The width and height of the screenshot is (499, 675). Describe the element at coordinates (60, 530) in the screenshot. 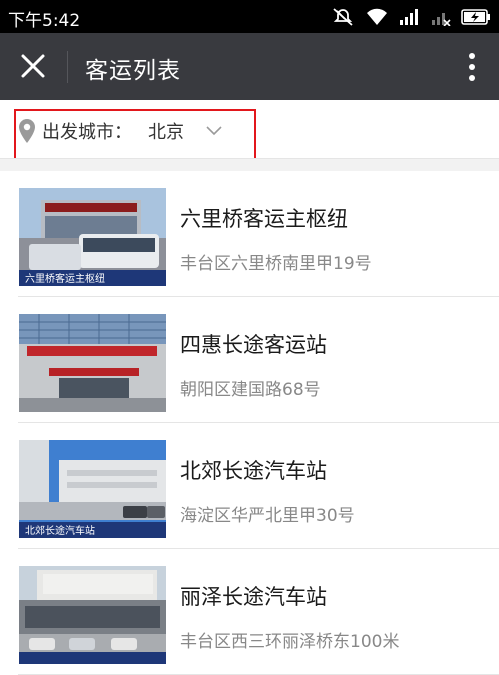

I see `thumb-caption: 北郊长途汽车站` at that location.